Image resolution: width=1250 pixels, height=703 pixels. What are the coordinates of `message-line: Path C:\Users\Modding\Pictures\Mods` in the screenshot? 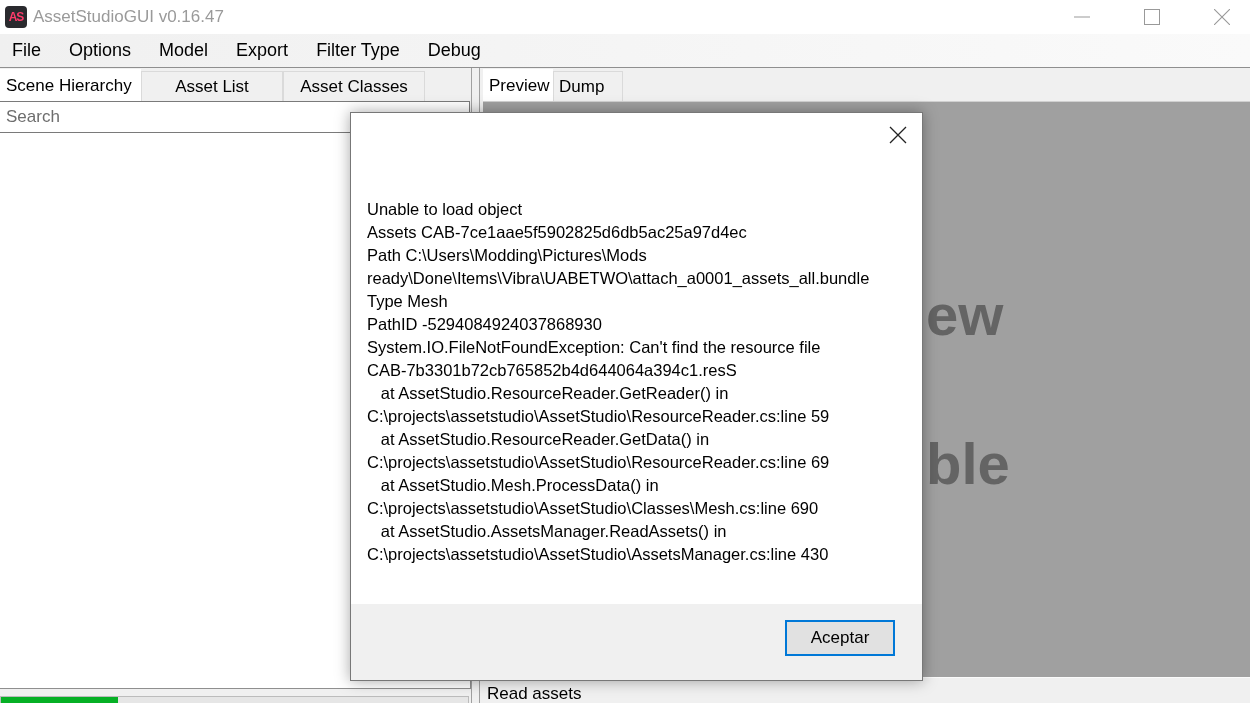 It's located at (507, 255).